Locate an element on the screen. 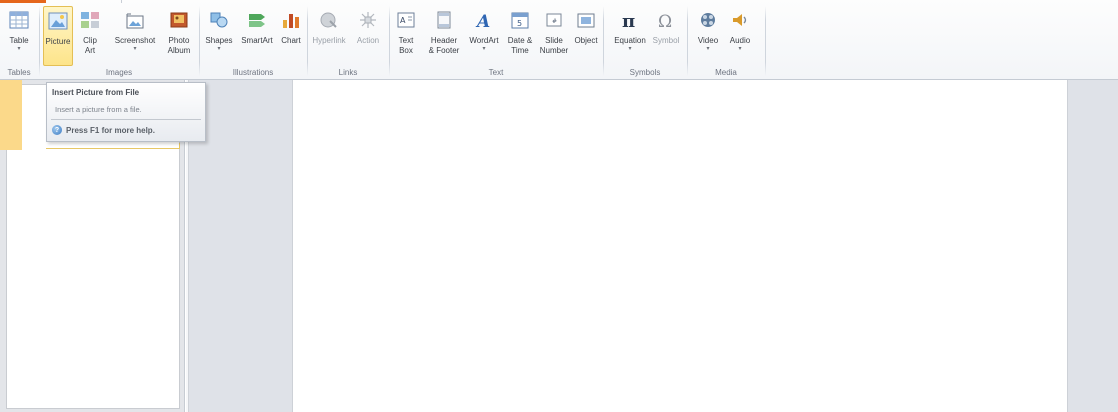 Image resolution: width=1118 pixels, height=412 pixels. omega-icon: Ω is located at coordinates (666, 20).